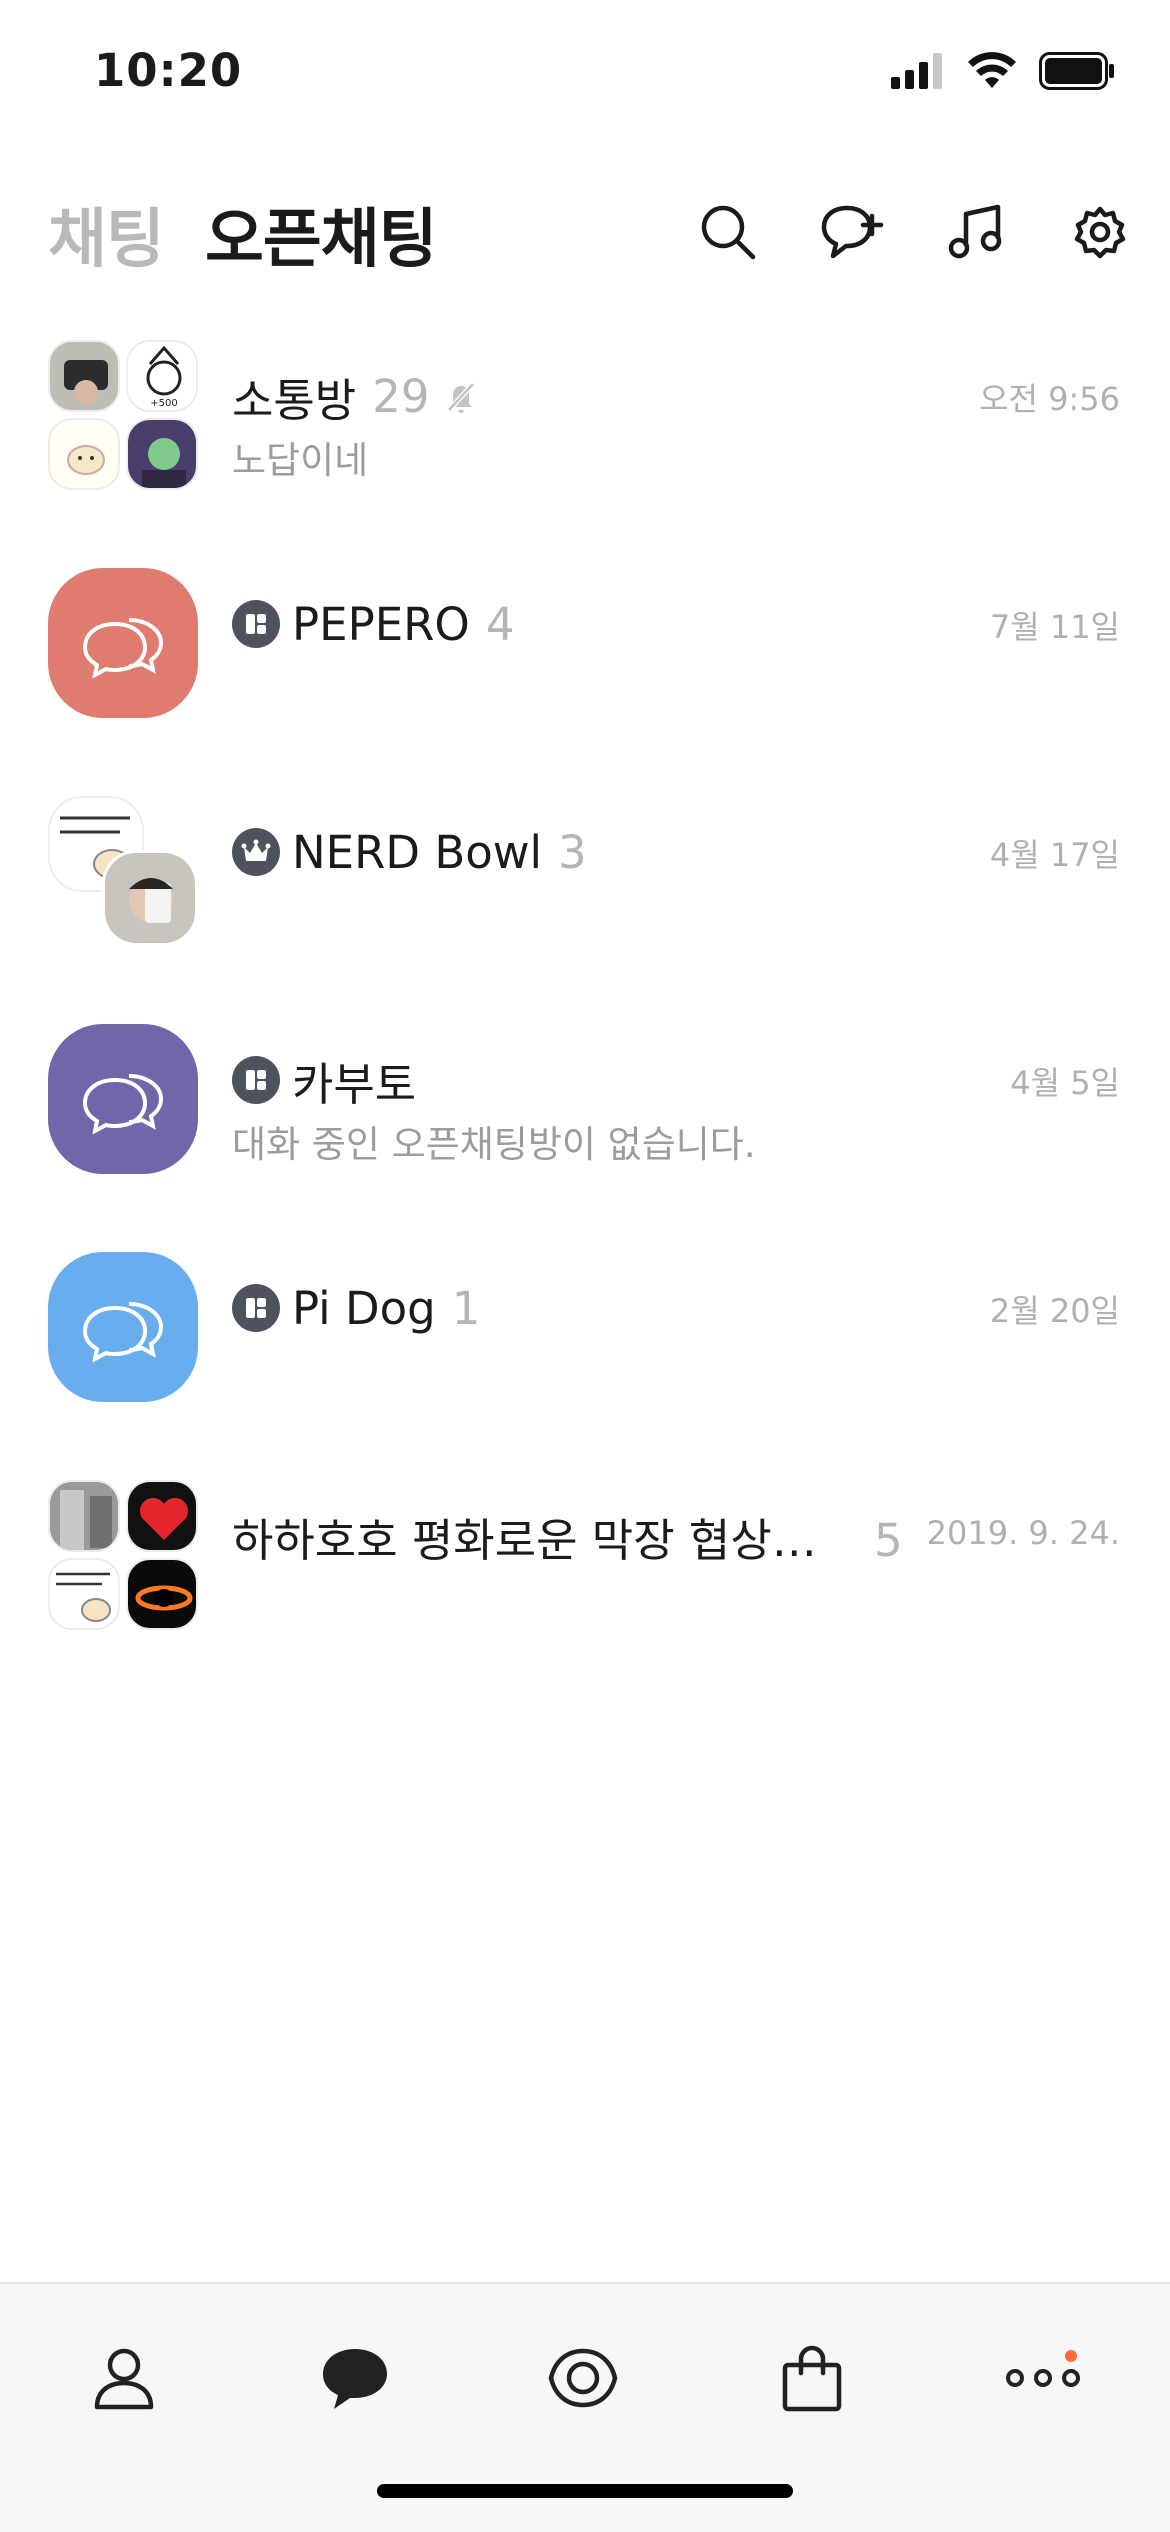  What do you see at coordinates (585, 2491) in the screenshot?
I see `home-indicator` at bounding box center [585, 2491].